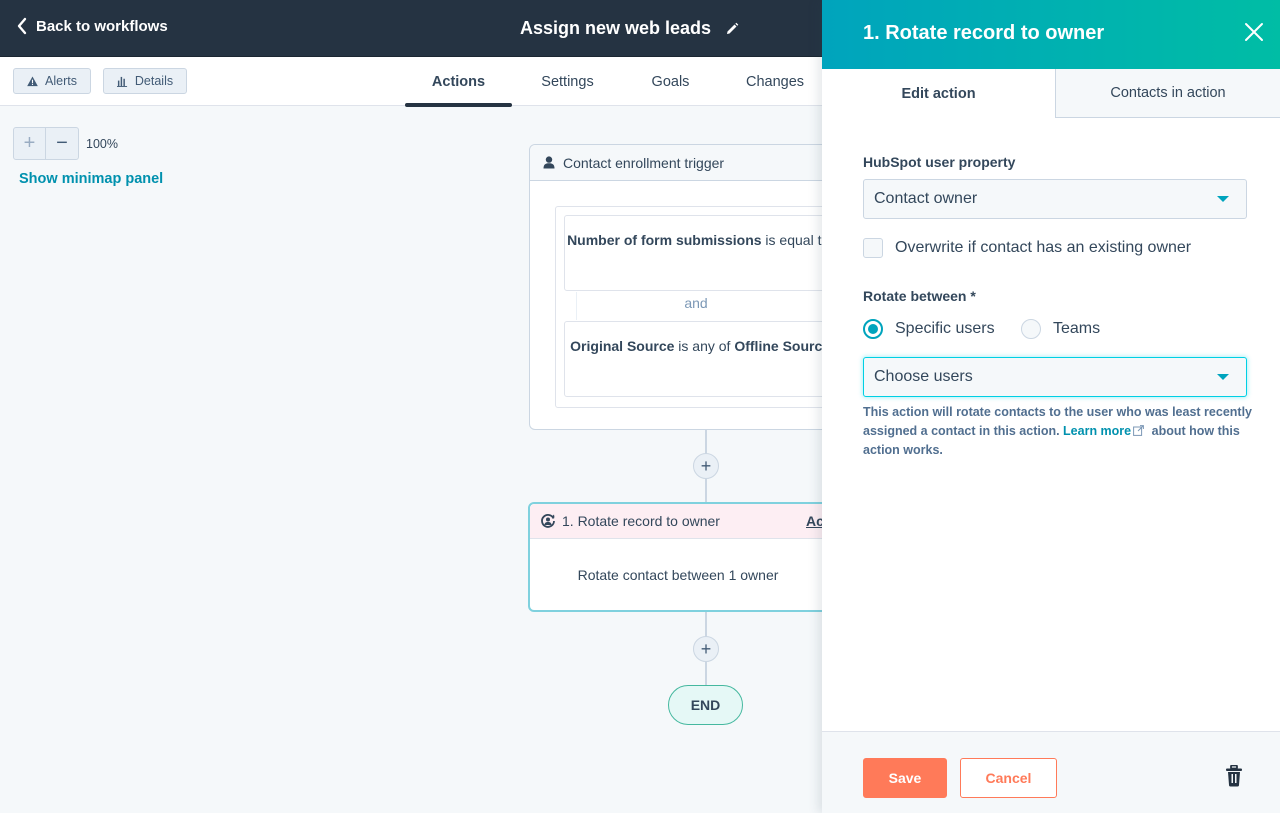 The width and height of the screenshot is (1280, 813). What do you see at coordinates (693, 253) in the screenshot?
I see `filter-item: Number of form submissions is equal to 1` at bounding box center [693, 253].